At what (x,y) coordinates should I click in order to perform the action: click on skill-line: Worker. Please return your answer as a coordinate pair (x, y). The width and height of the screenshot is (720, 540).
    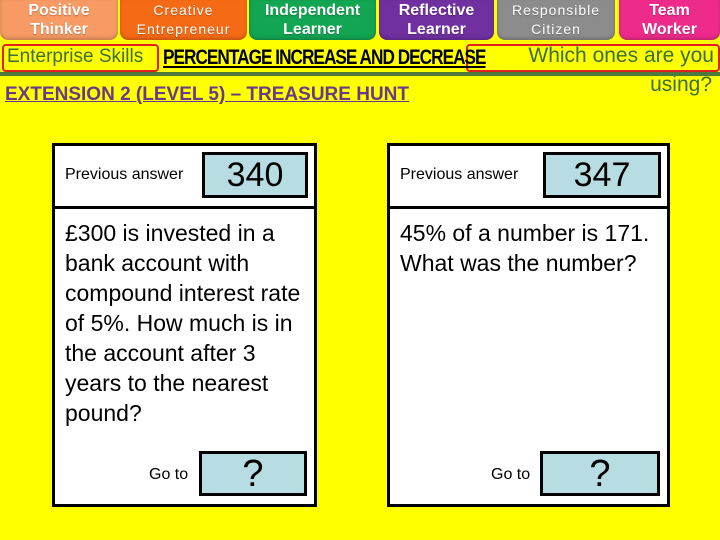
    Looking at the image, I should click on (669, 29).